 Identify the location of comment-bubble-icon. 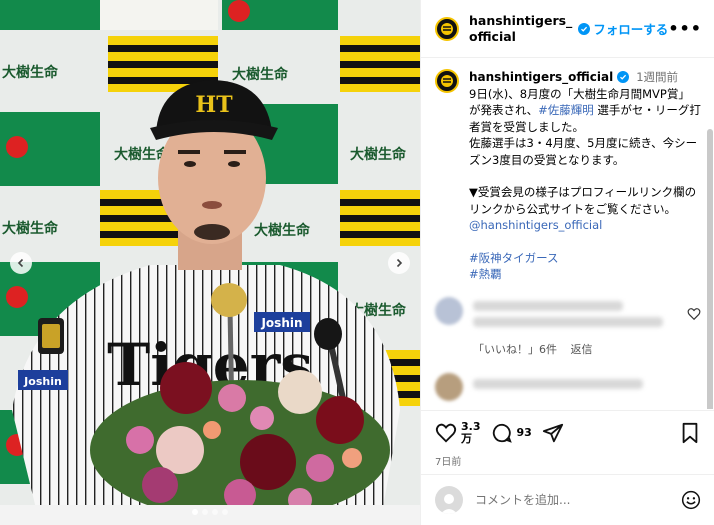
(502, 433).